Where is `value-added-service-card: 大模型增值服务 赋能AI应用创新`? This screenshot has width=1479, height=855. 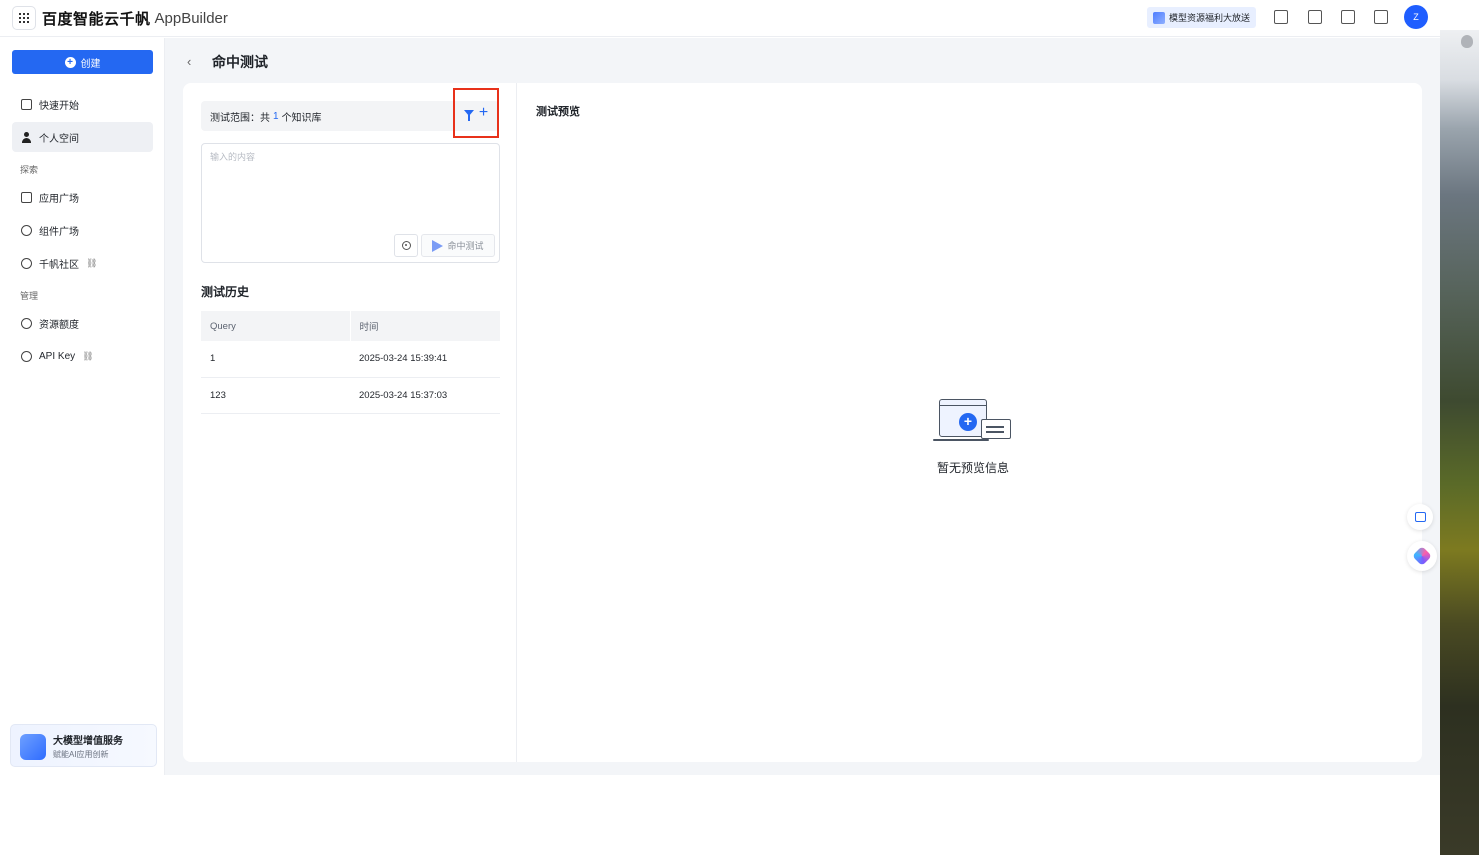
value-added-service-card: 大模型增值服务 赋能AI应用创新 is located at coordinates (83, 745).